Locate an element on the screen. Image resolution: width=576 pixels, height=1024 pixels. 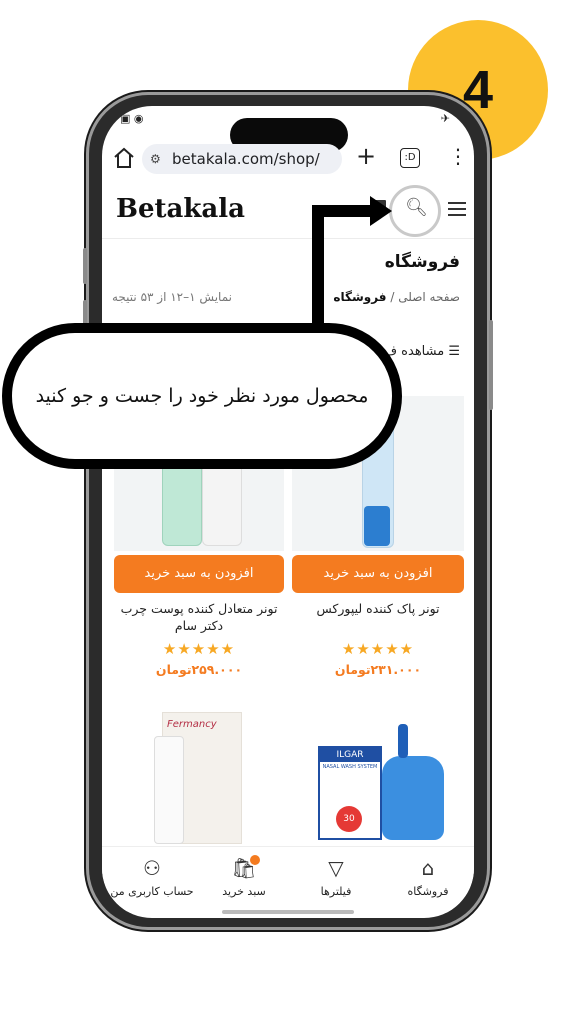
url-text: betakala.com/shop/ is located at coordinates (246, 159).